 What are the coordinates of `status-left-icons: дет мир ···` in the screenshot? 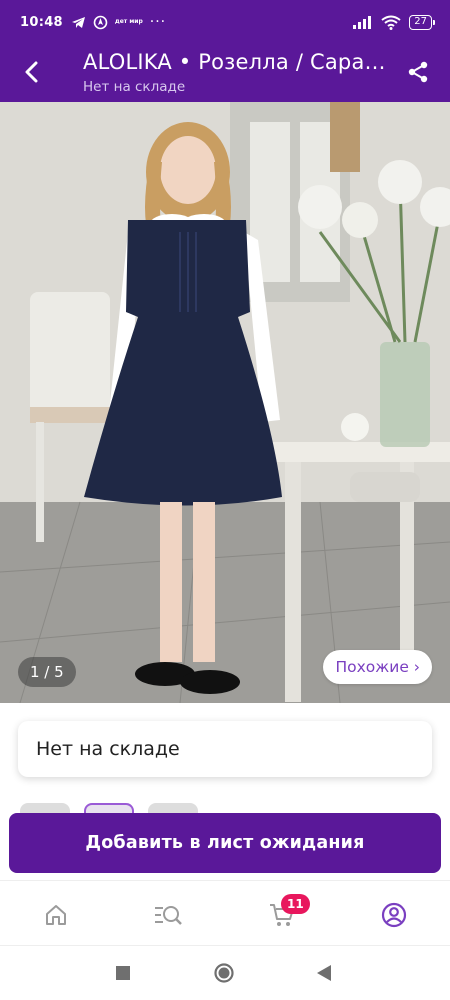 It's located at (118, 22).